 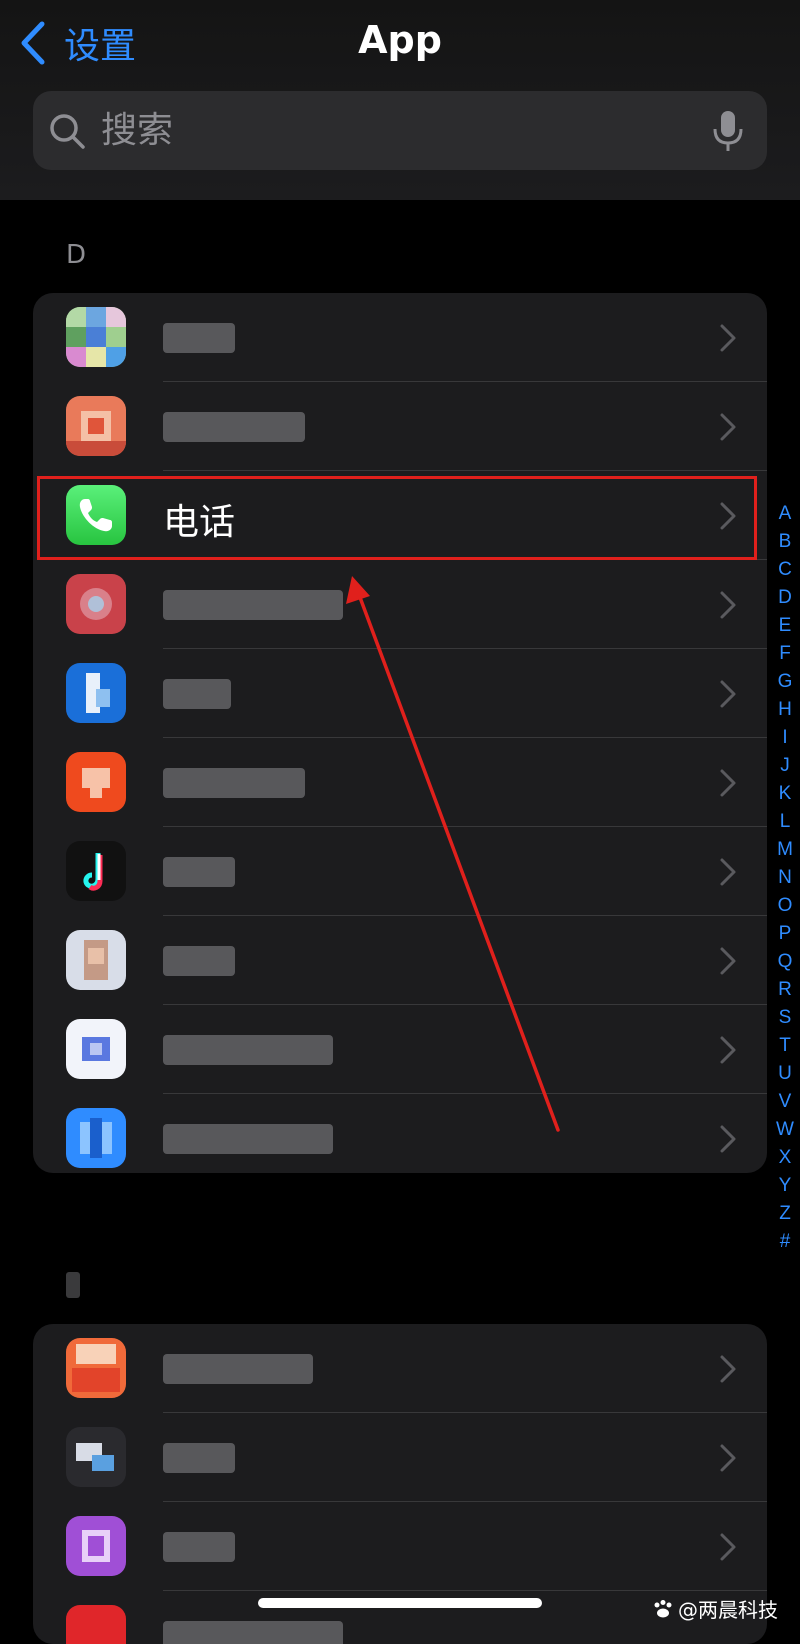 I want to click on section-header-d: D, so click(x=76, y=255).